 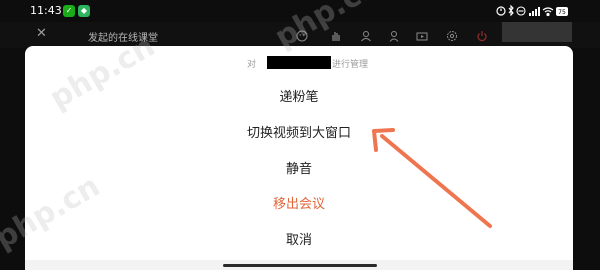 I want to click on home-indicator, so click(x=300, y=265).